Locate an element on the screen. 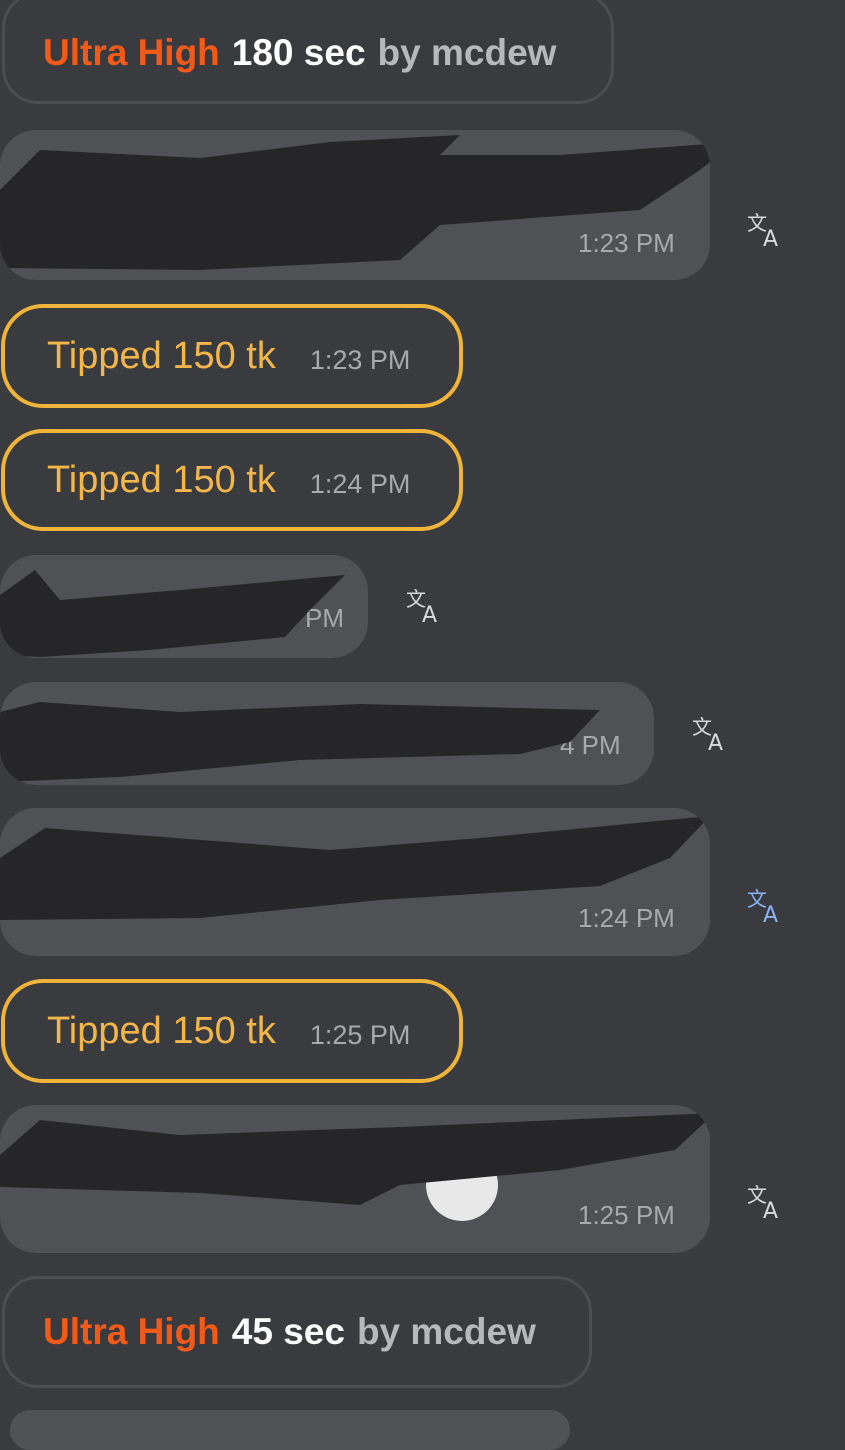  duration: 45 sec is located at coordinates (288, 1331).